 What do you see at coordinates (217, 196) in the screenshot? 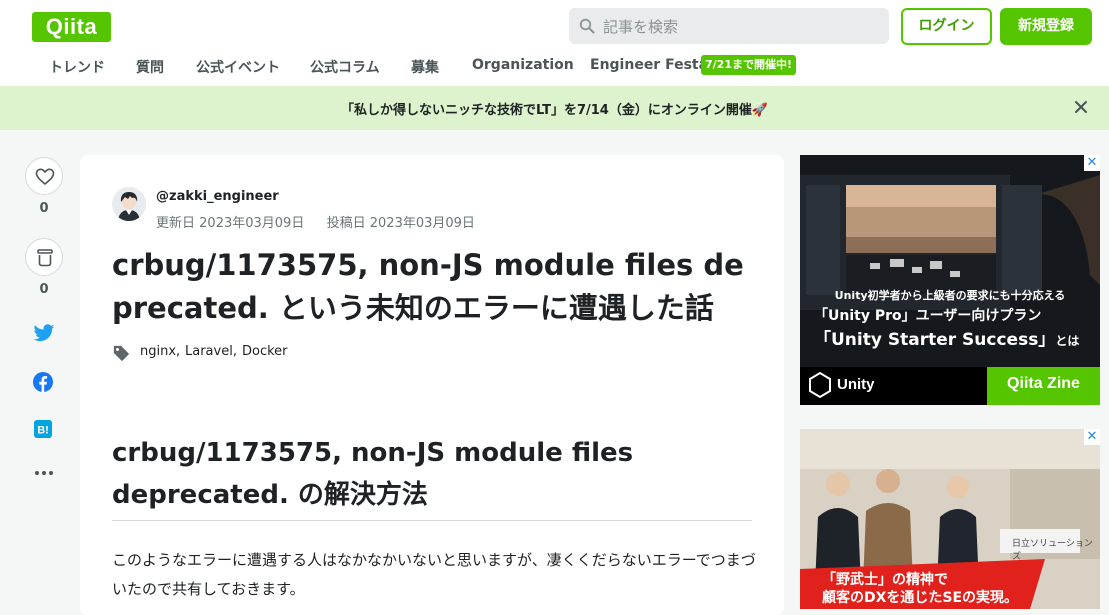
I see `author-username: @zakki_engineer` at bounding box center [217, 196].